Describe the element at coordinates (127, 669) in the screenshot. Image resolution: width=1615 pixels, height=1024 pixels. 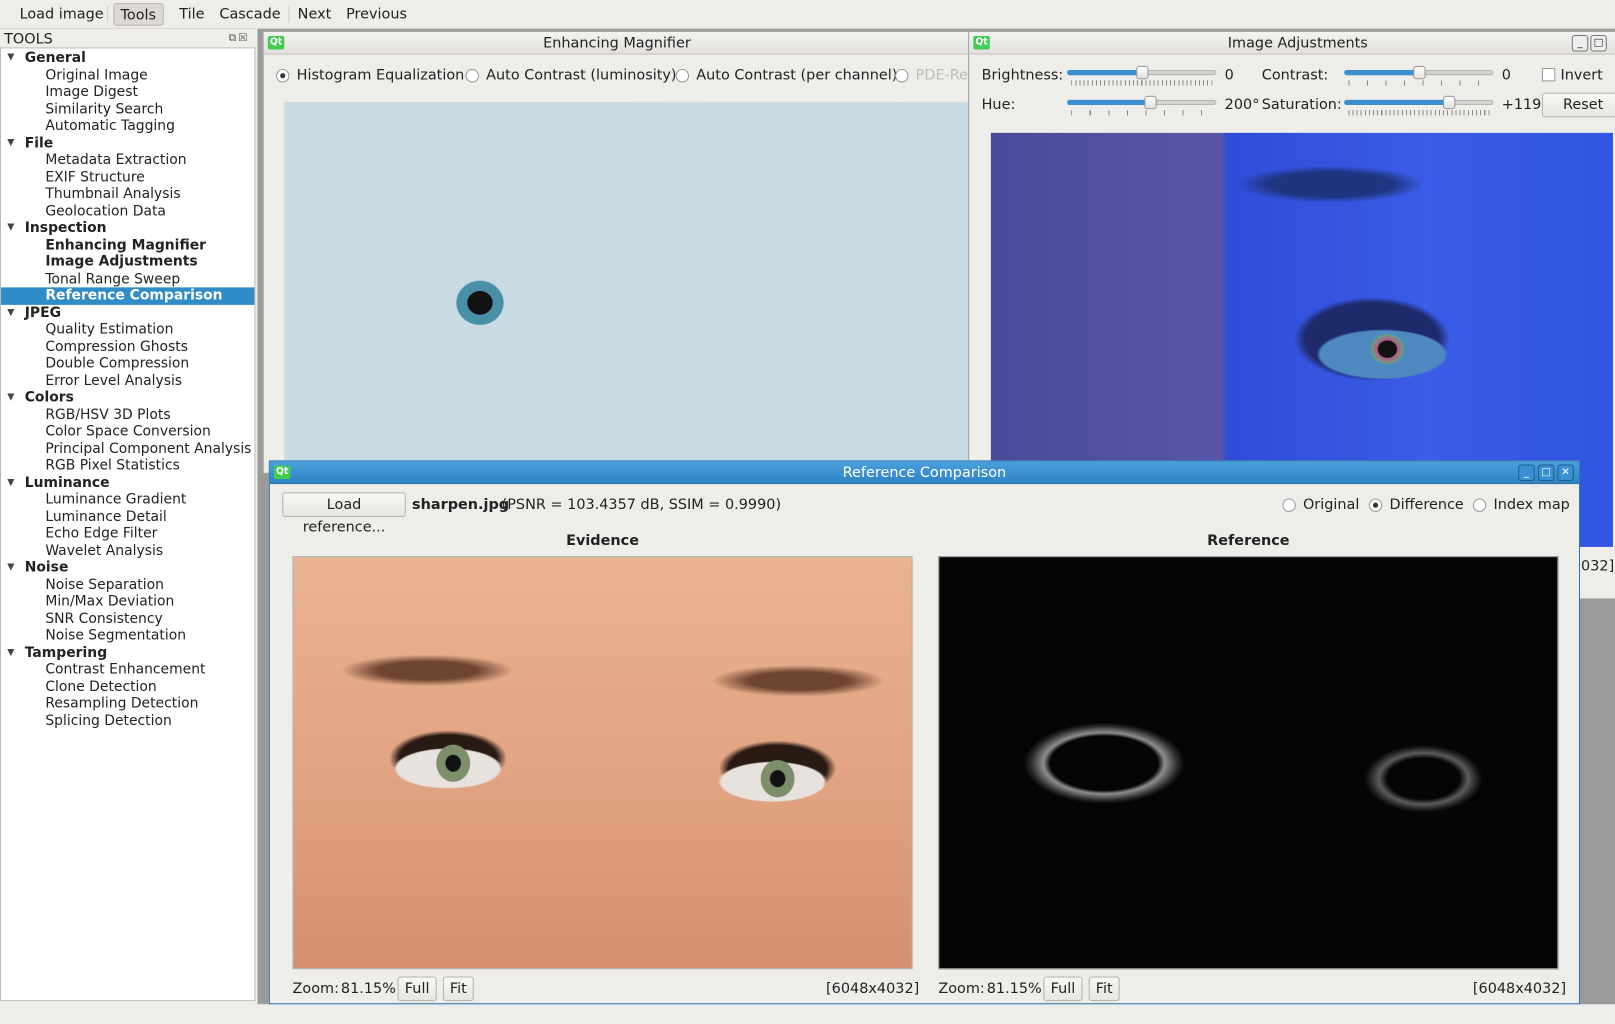
I see `tree-item: Contrast Enhancement` at that location.